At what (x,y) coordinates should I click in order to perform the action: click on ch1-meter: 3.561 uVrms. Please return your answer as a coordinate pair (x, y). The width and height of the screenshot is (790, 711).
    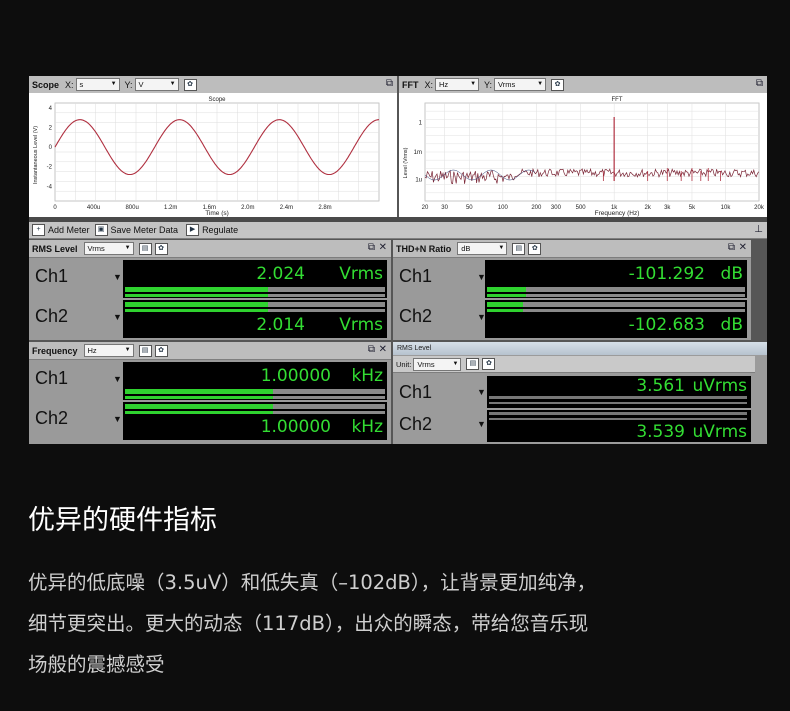
    Looking at the image, I should click on (619, 392).